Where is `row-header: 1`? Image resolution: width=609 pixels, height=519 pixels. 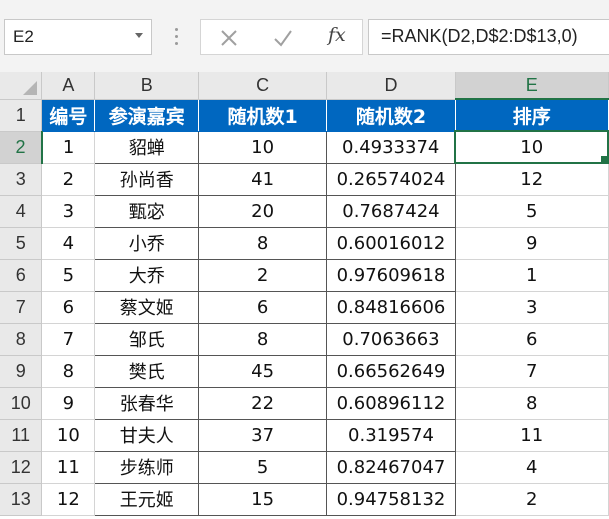
row-header: 1 is located at coordinates (21, 115).